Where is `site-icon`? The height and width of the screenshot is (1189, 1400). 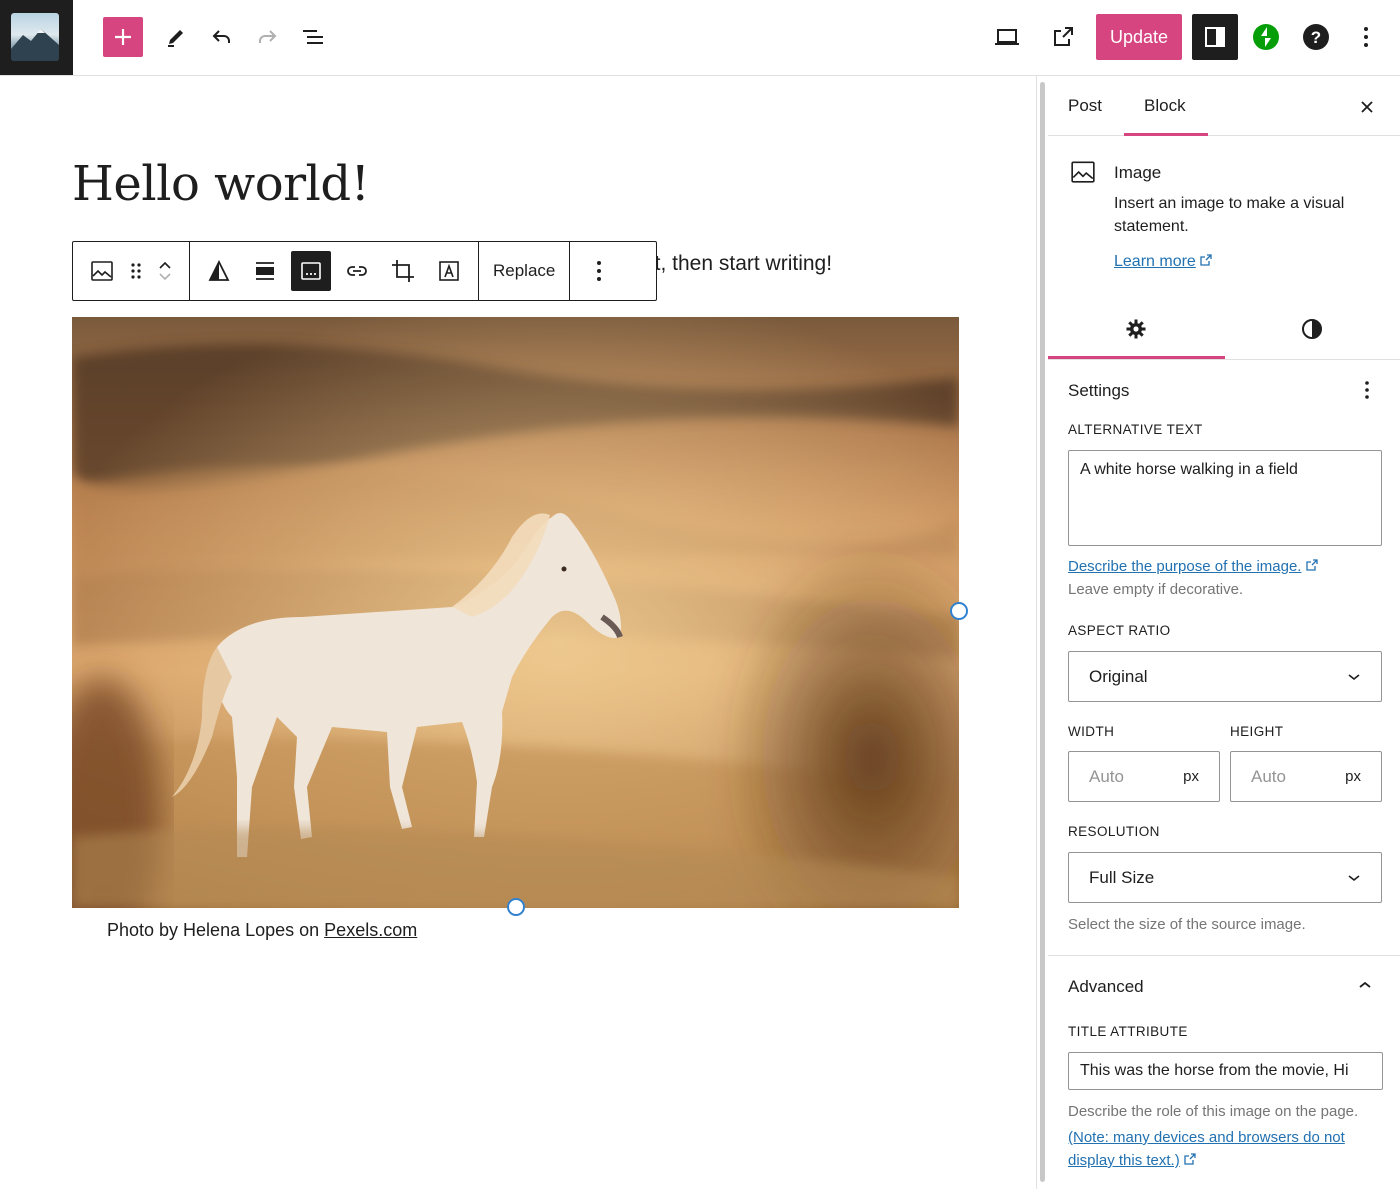
site-icon is located at coordinates (35, 37).